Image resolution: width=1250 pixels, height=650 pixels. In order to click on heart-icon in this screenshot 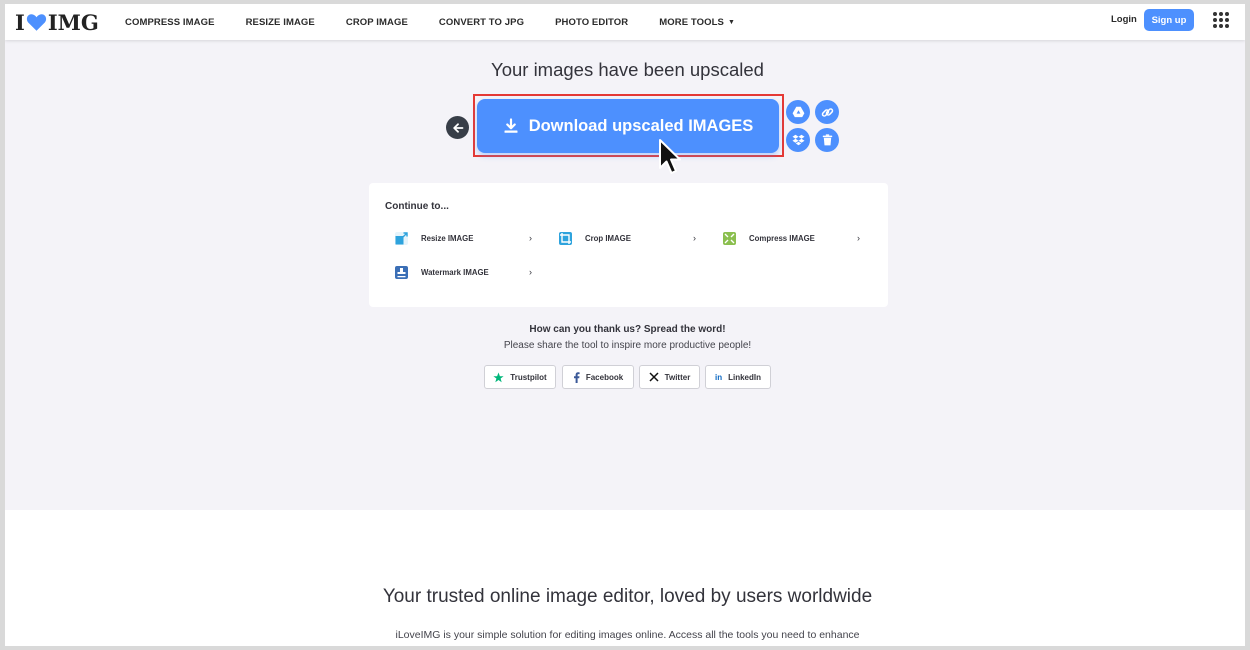, I will do `click(36, 22)`.